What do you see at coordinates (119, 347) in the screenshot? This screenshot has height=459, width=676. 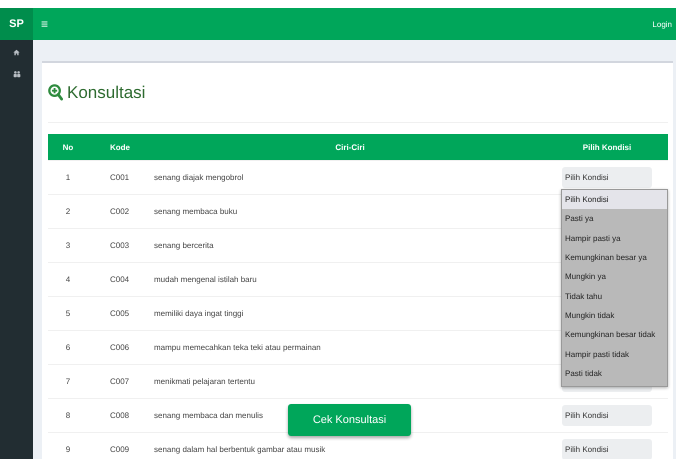 I see `table-cell-text: C006` at bounding box center [119, 347].